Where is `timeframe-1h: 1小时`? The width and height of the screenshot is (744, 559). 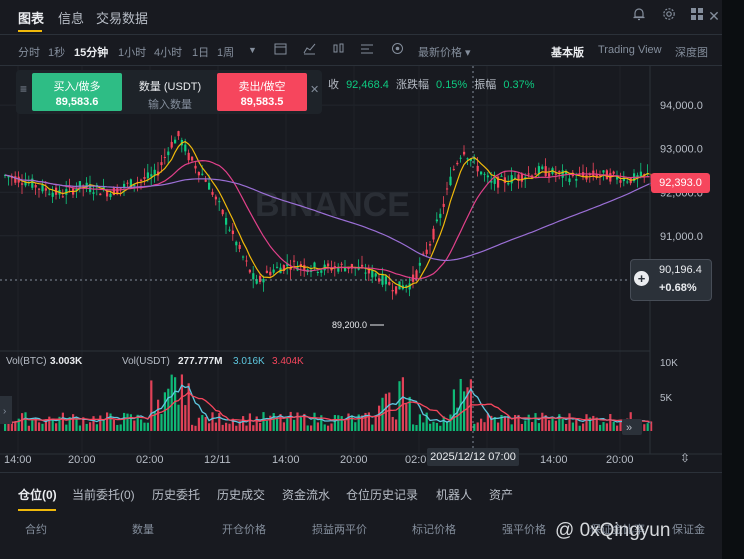 timeframe-1h: 1小时 is located at coordinates (132, 52).